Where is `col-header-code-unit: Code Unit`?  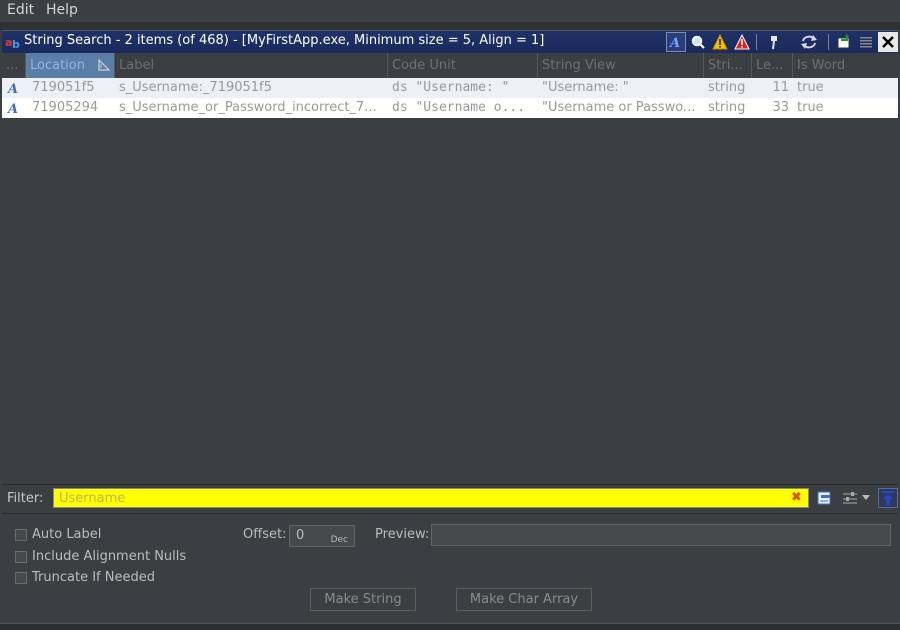 col-header-code-unit: Code Unit is located at coordinates (463, 65).